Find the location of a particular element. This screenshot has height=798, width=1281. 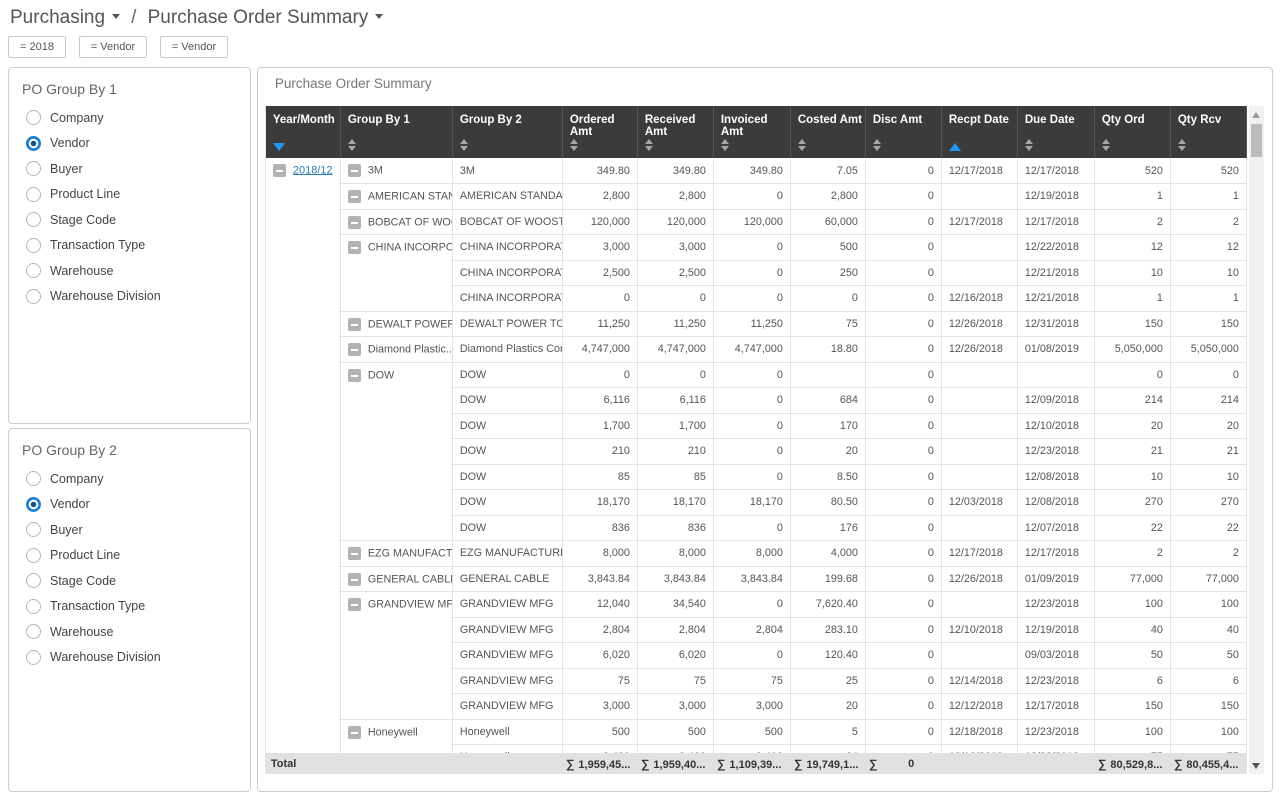

column-header-recpt: Recpt Date is located at coordinates (979, 132).